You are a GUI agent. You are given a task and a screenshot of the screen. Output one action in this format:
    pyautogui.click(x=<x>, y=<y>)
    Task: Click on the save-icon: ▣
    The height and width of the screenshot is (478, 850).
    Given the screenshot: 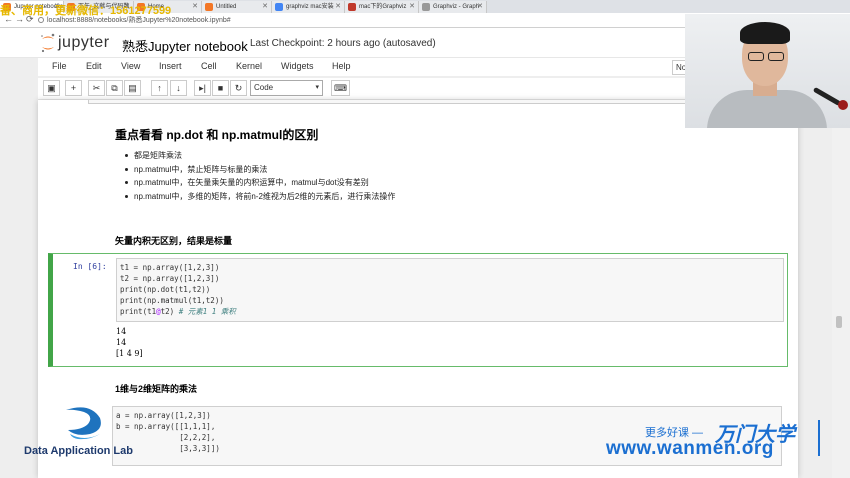 What is the action you would take?
    pyautogui.click(x=51, y=88)
    